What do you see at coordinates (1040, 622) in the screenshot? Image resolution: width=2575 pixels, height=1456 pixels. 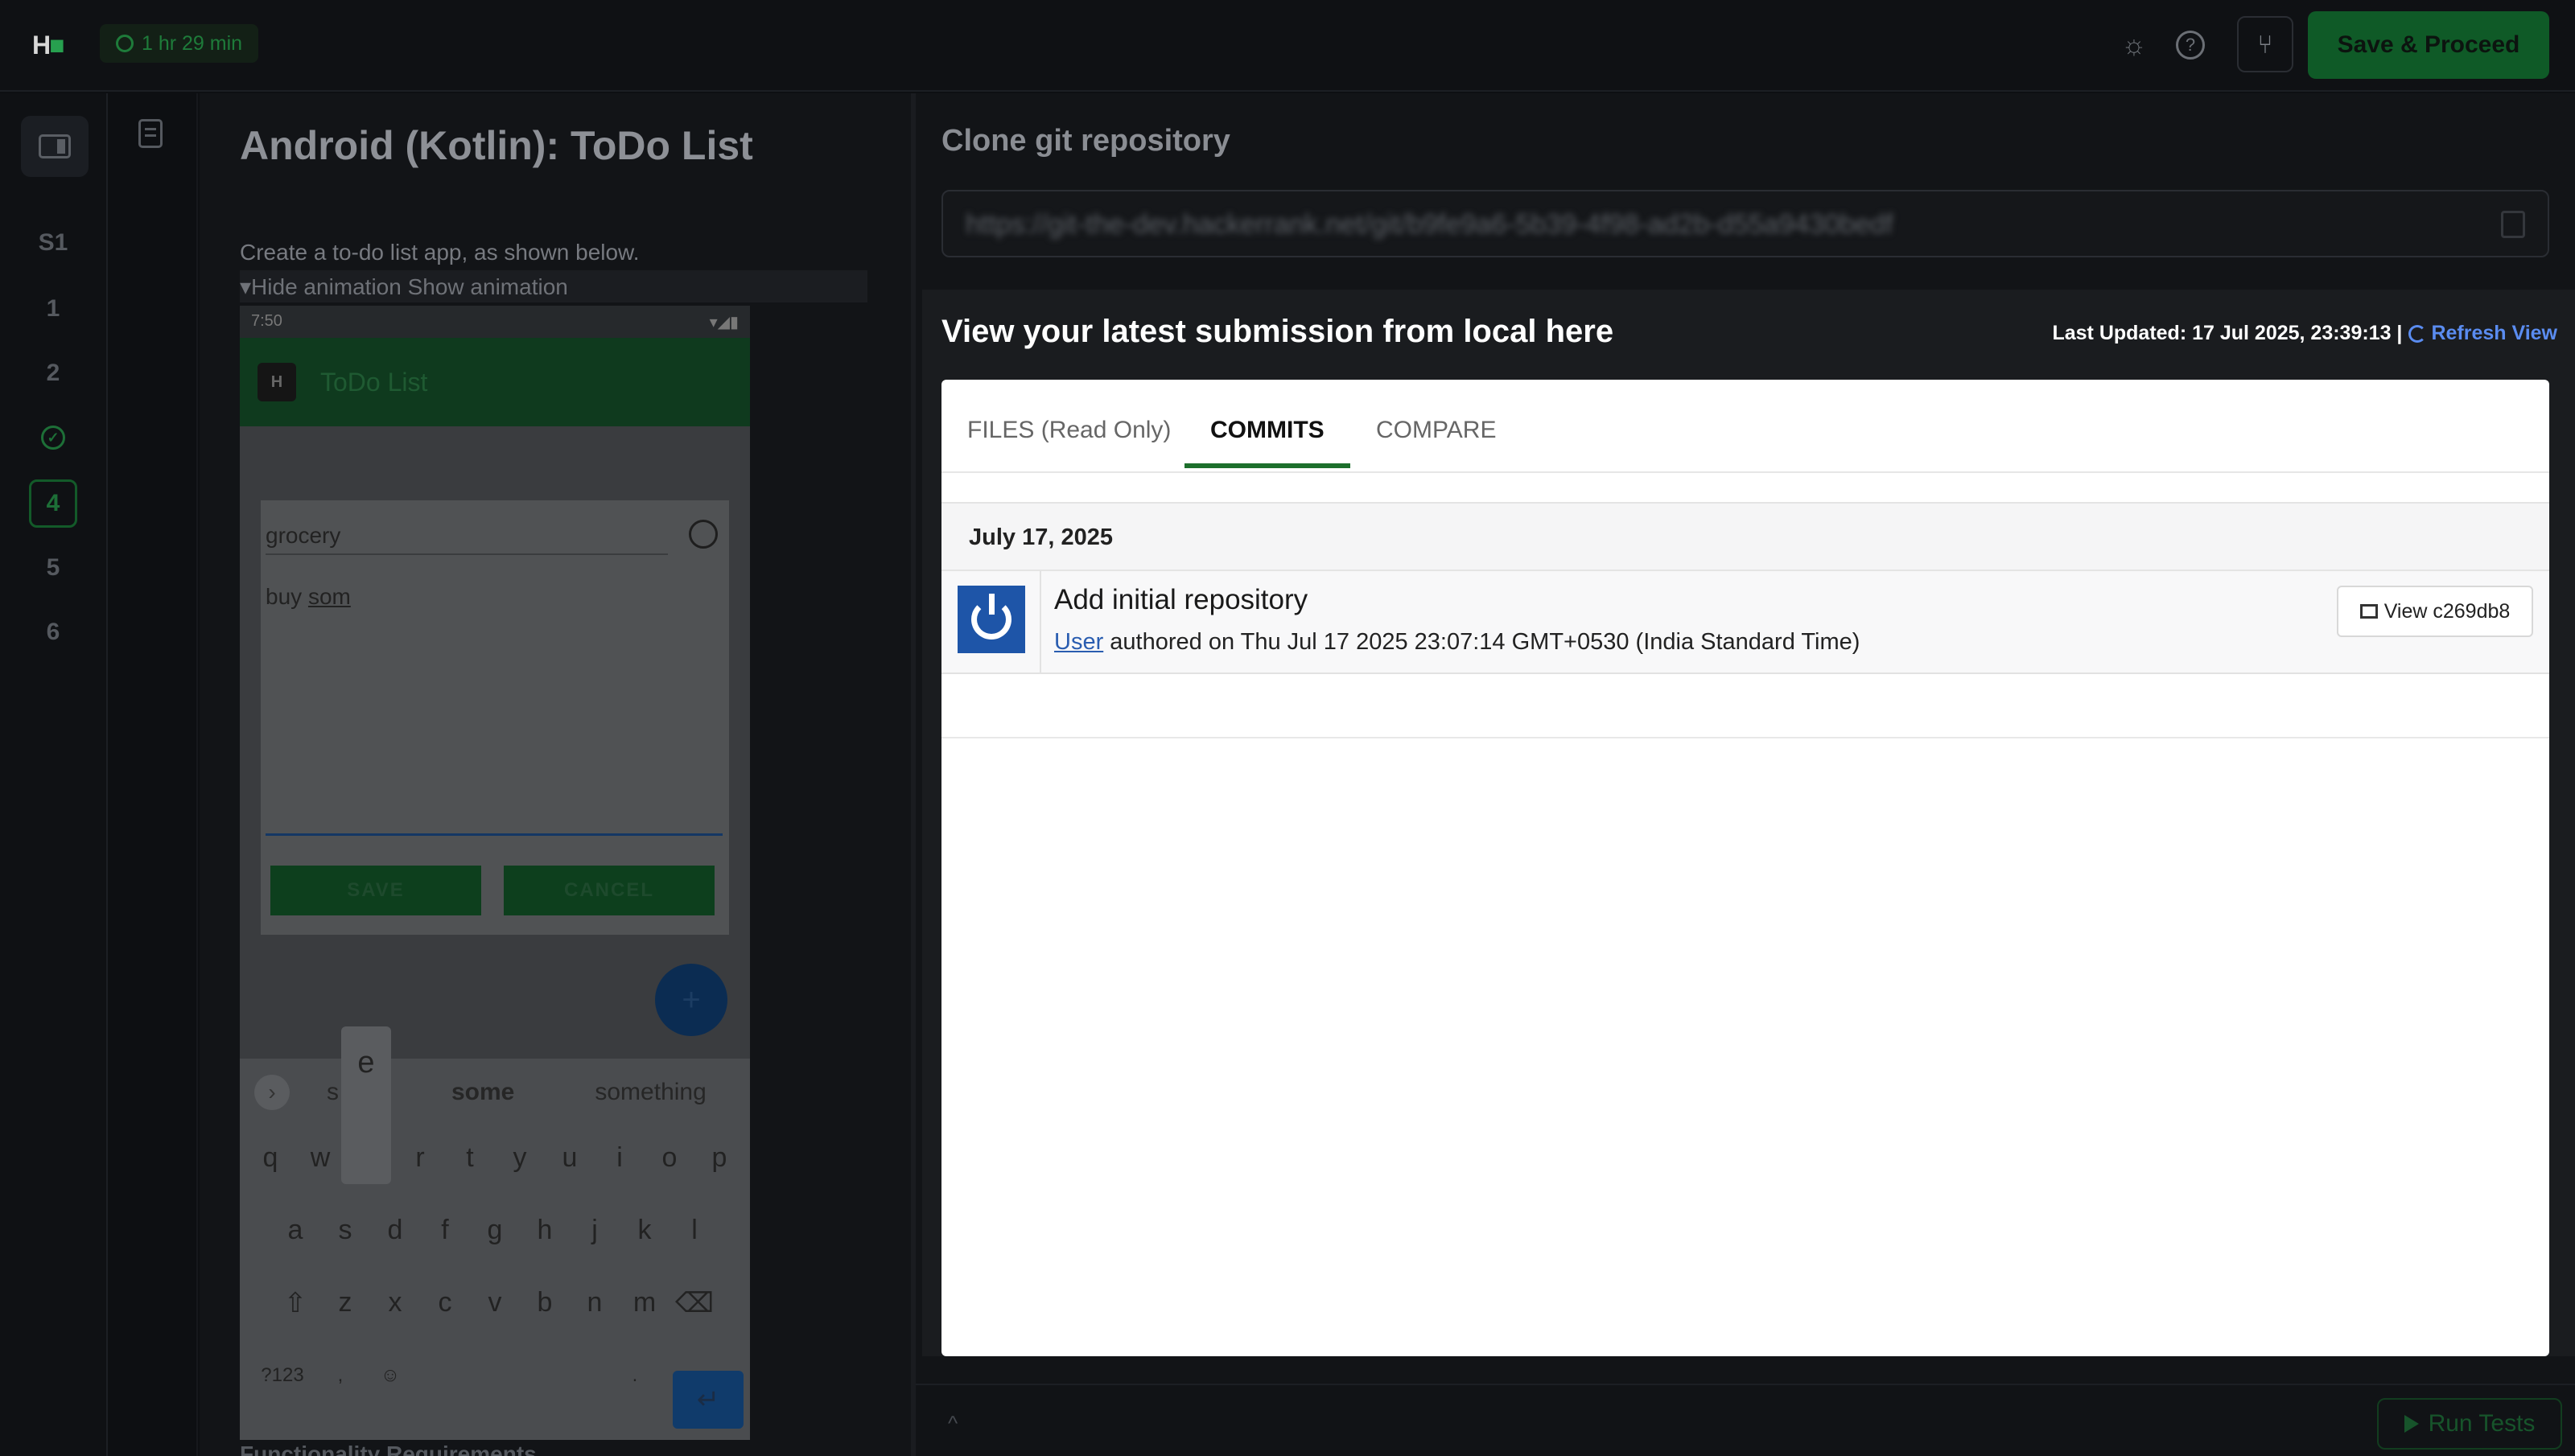 I see `divider` at bounding box center [1040, 622].